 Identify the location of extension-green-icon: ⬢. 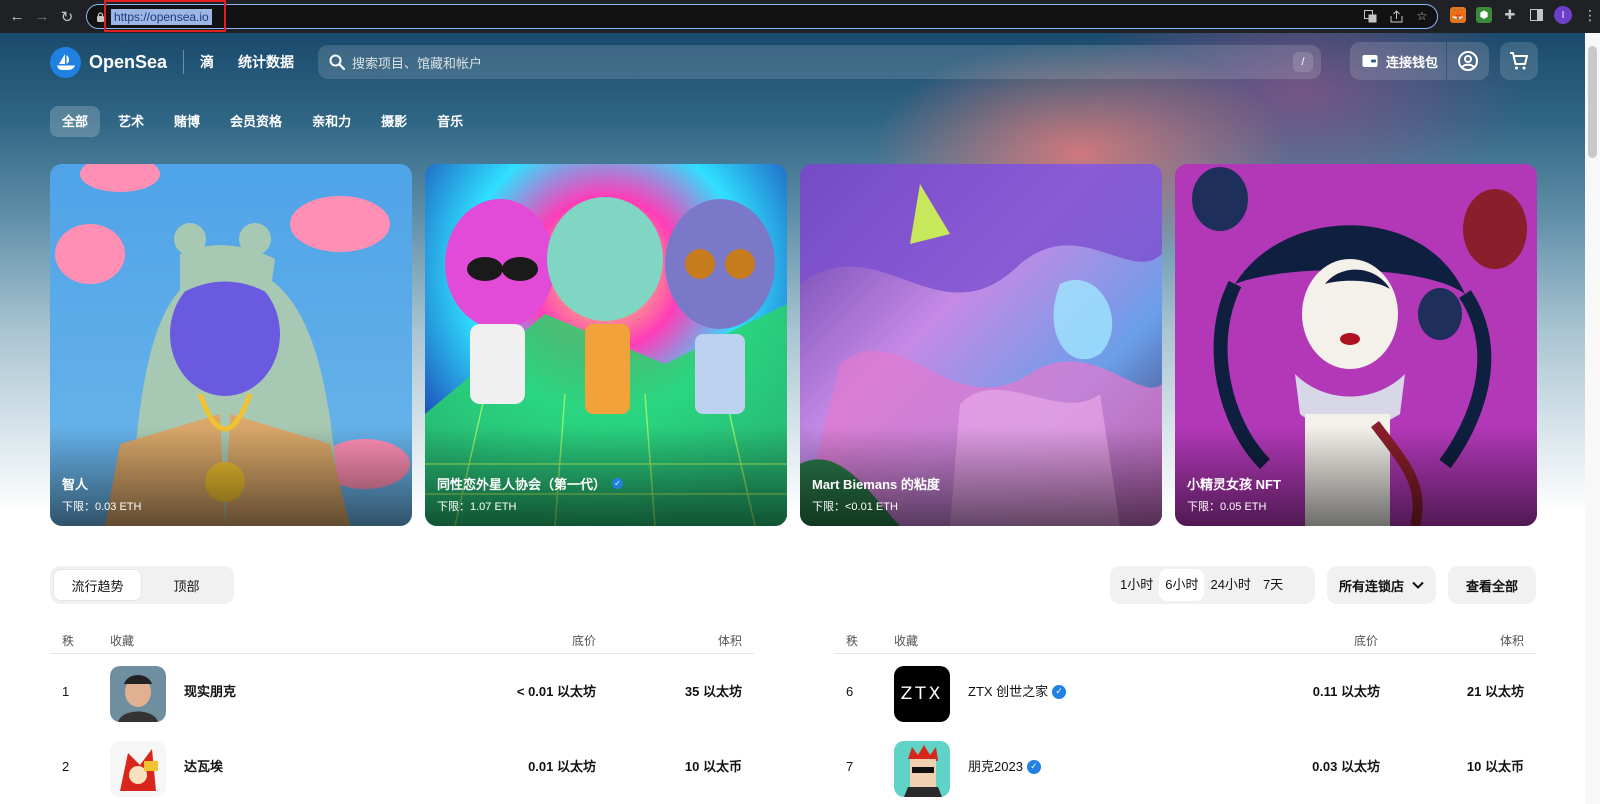
(1484, 15).